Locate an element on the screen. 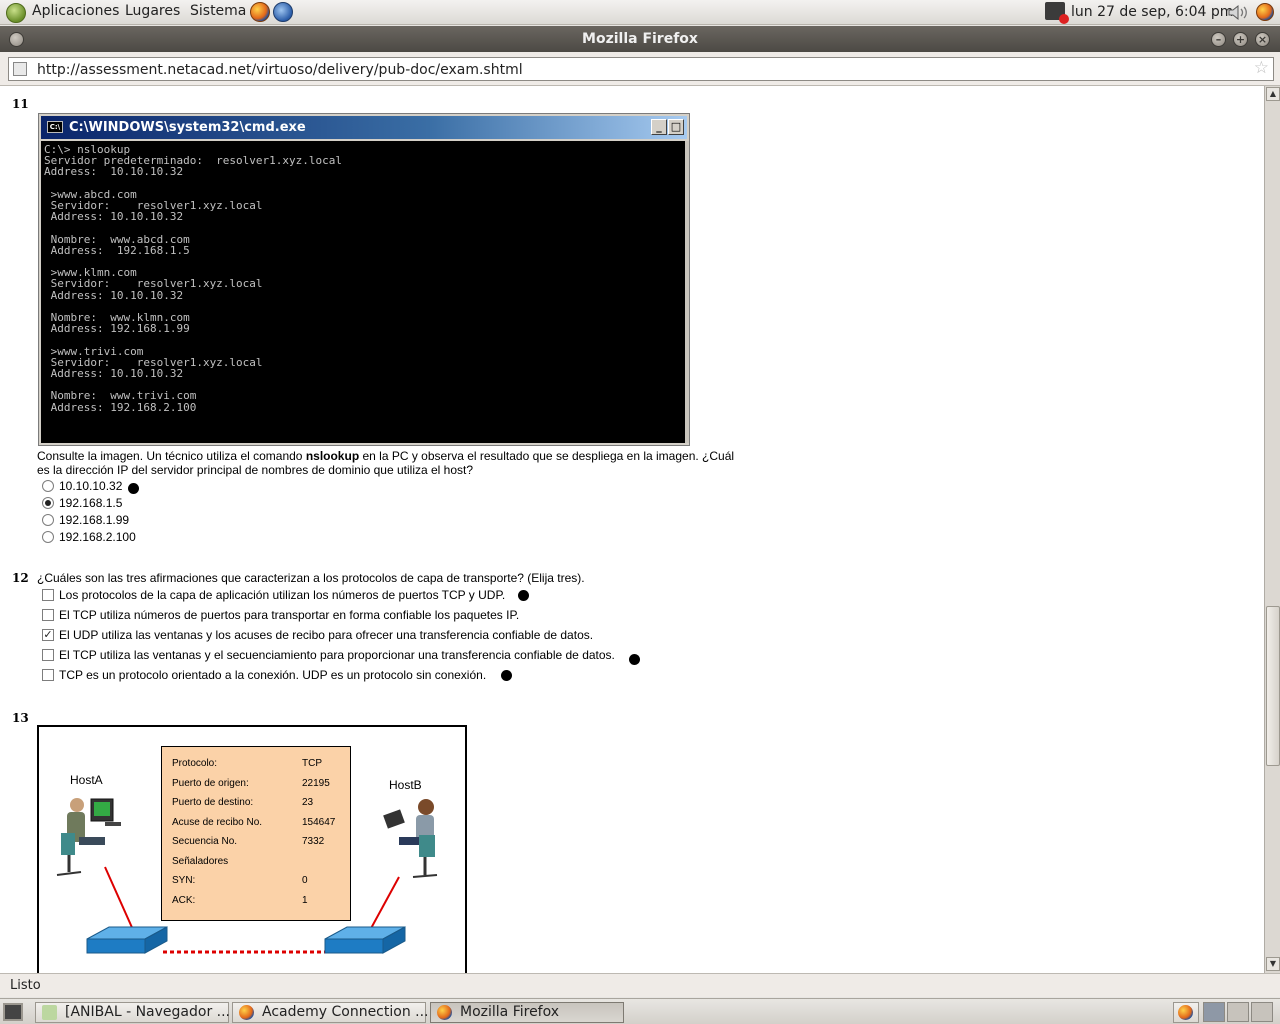  file-browser-icon is located at coordinates (49, 1012).